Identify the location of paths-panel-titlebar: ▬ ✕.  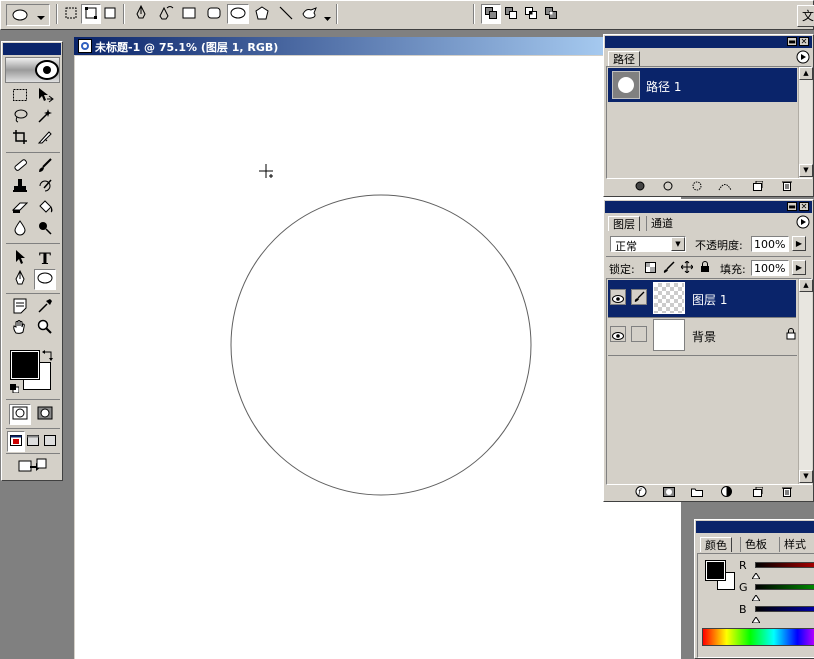
(708, 42).